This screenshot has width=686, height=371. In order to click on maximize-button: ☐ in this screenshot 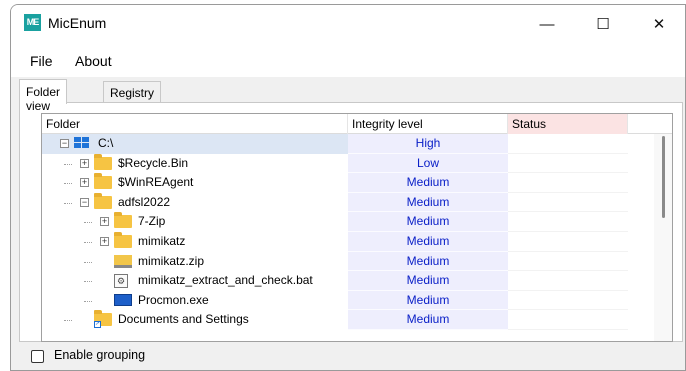, I will do `click(603, 24)`.